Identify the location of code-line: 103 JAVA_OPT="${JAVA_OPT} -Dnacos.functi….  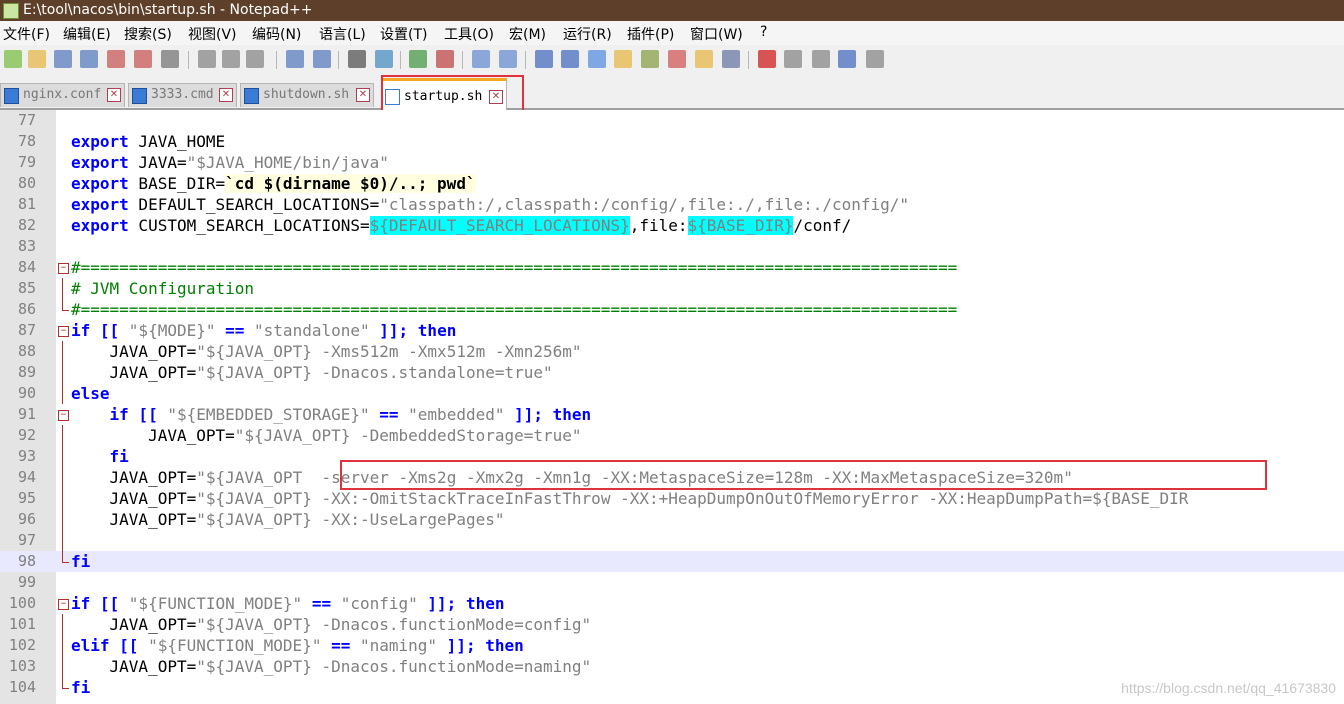
(672, 666).